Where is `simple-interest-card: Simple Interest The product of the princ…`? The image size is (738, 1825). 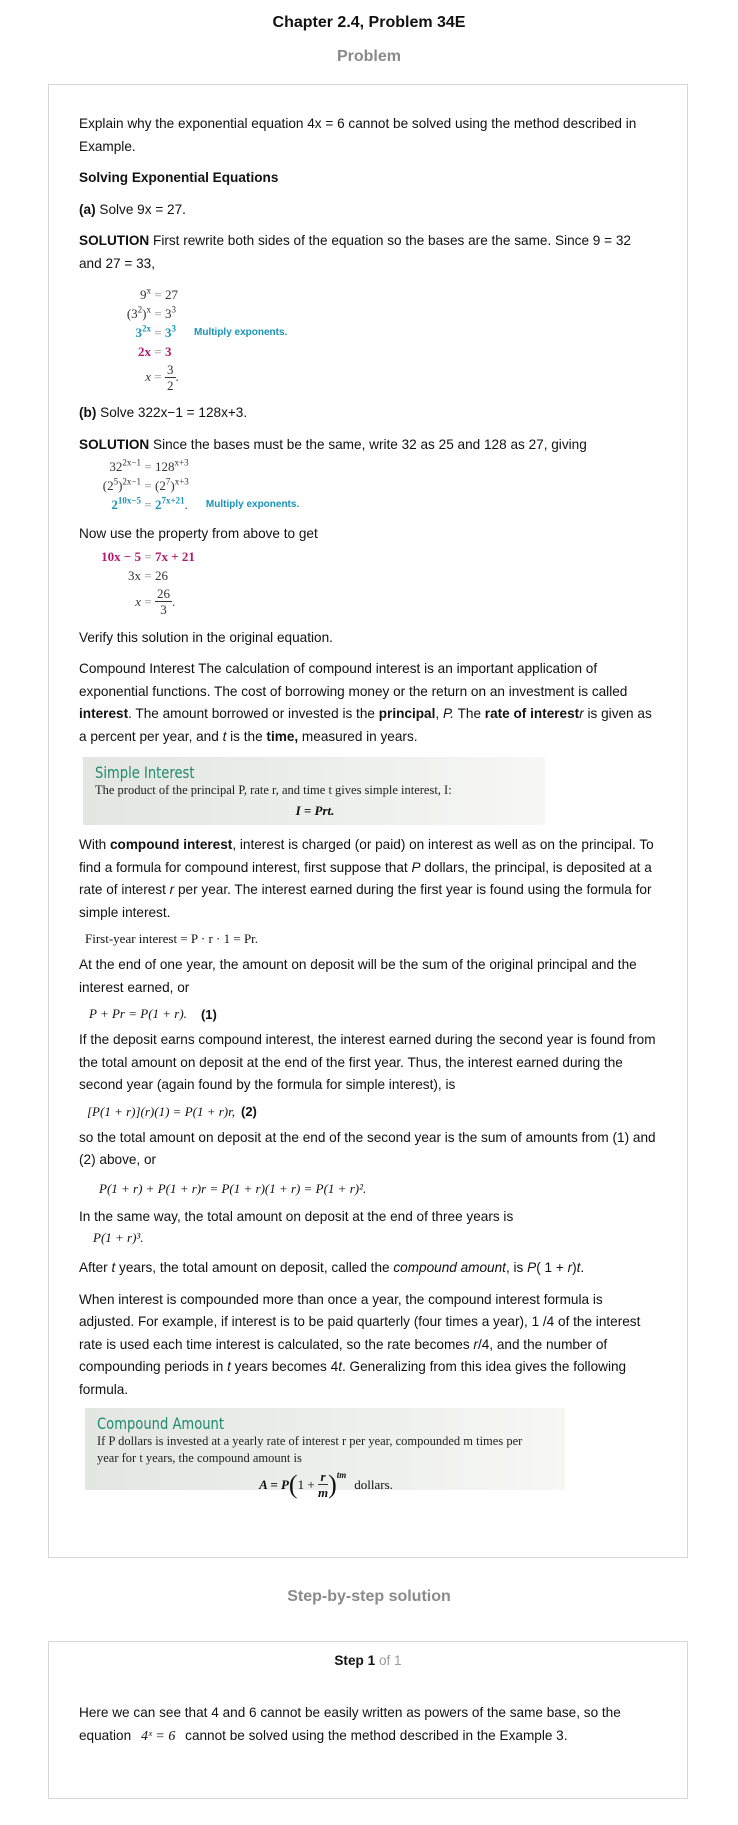
simple-interest-card: Simple Interest The product of the princ… is located at coordinates (314, 791).